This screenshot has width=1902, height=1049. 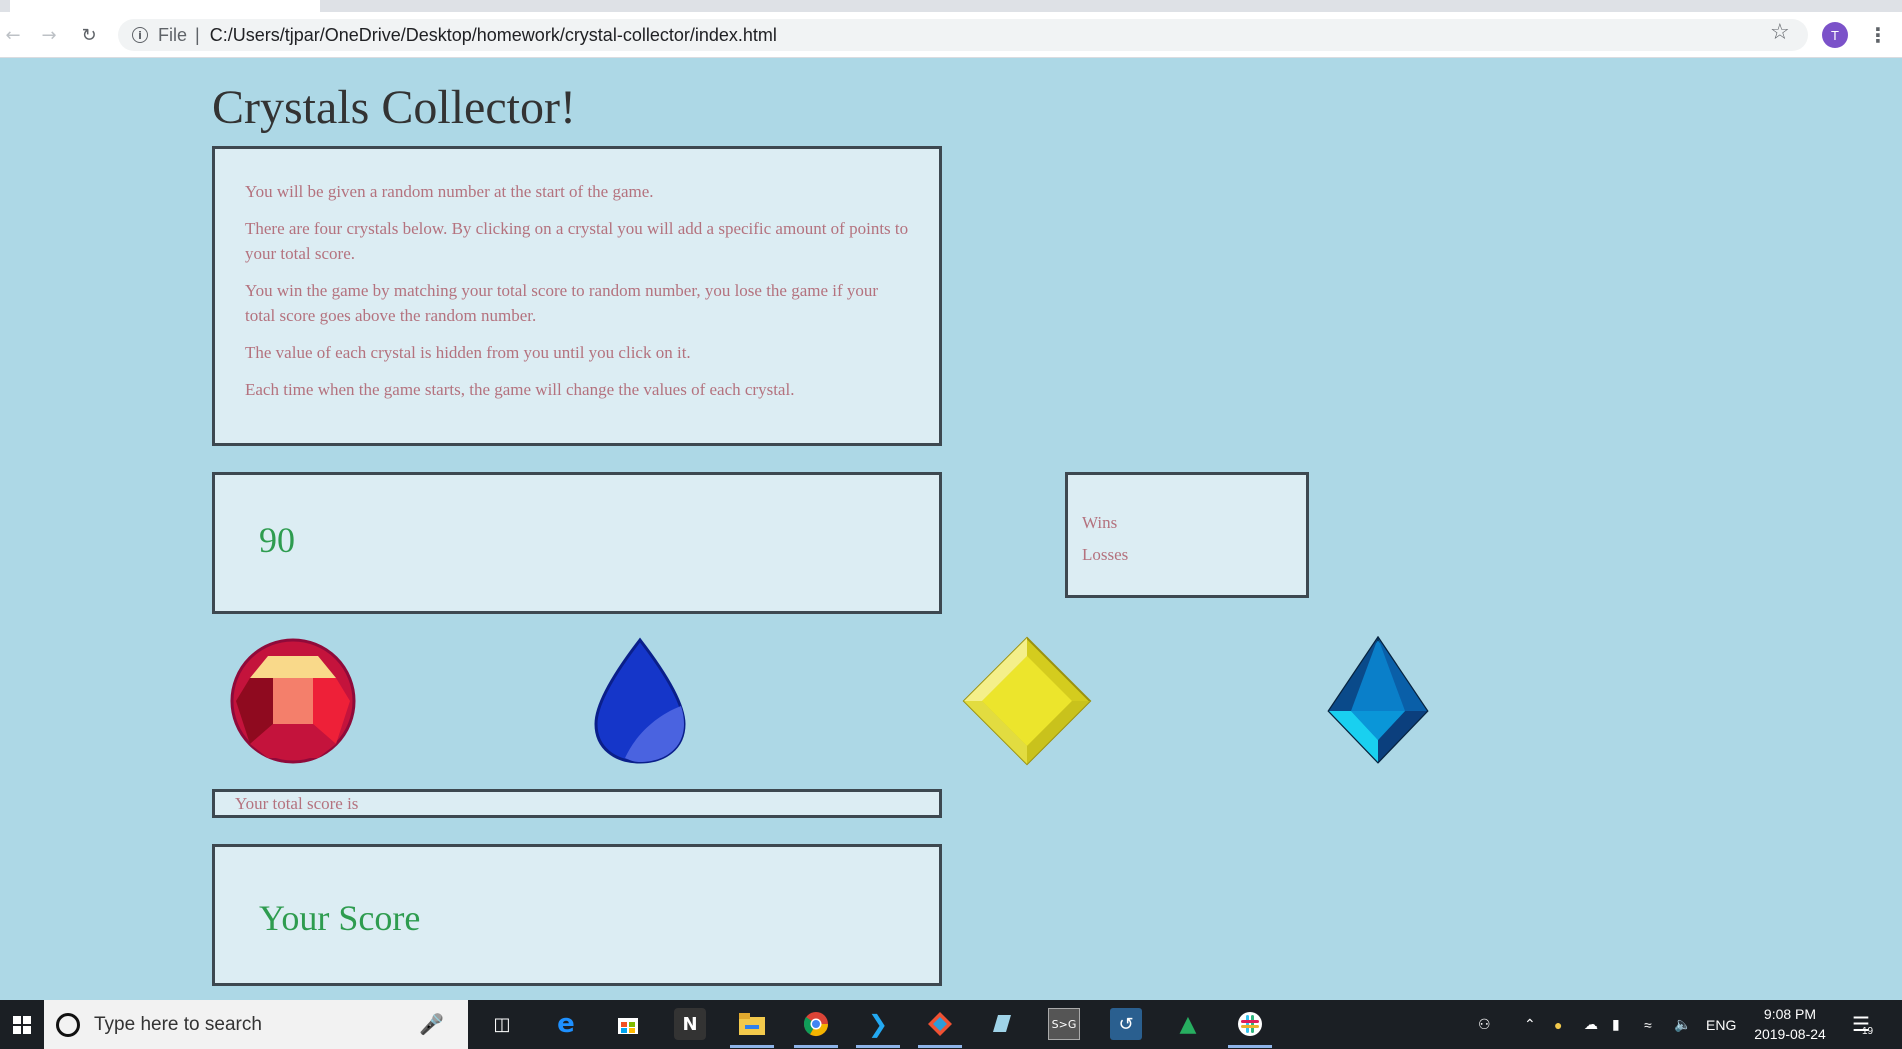 What do you see at coordinates (49, 35) in the screenshot?
I see `forward-icon: →` at bounding box center [49, 35].